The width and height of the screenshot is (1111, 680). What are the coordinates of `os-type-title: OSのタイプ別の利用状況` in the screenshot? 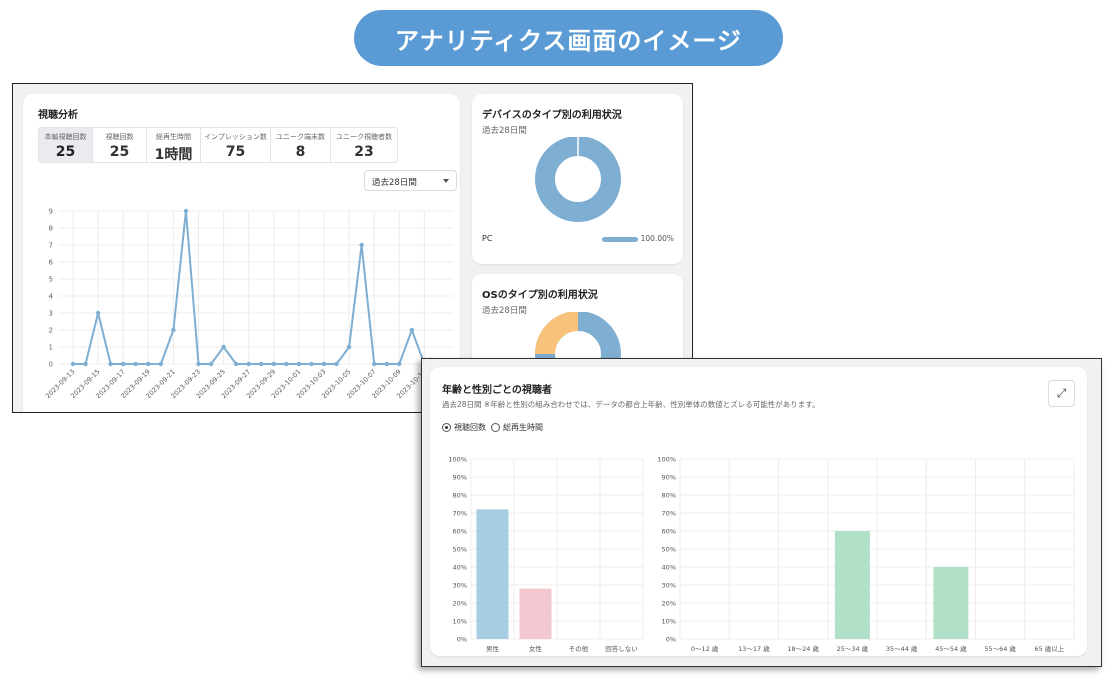 It's located at (540, 295).